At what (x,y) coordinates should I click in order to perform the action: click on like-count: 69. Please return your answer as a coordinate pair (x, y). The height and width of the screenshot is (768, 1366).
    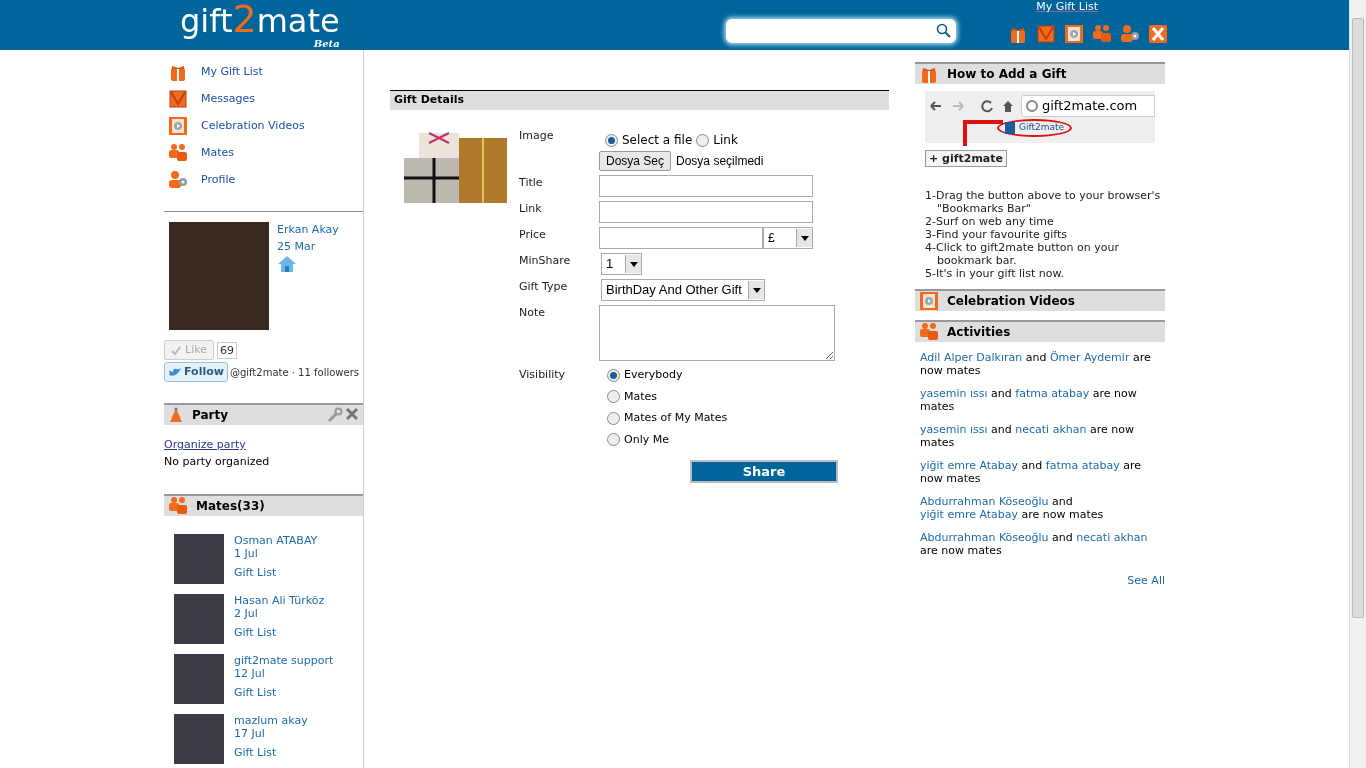
    Looking at the image, I should click on (226, 350).